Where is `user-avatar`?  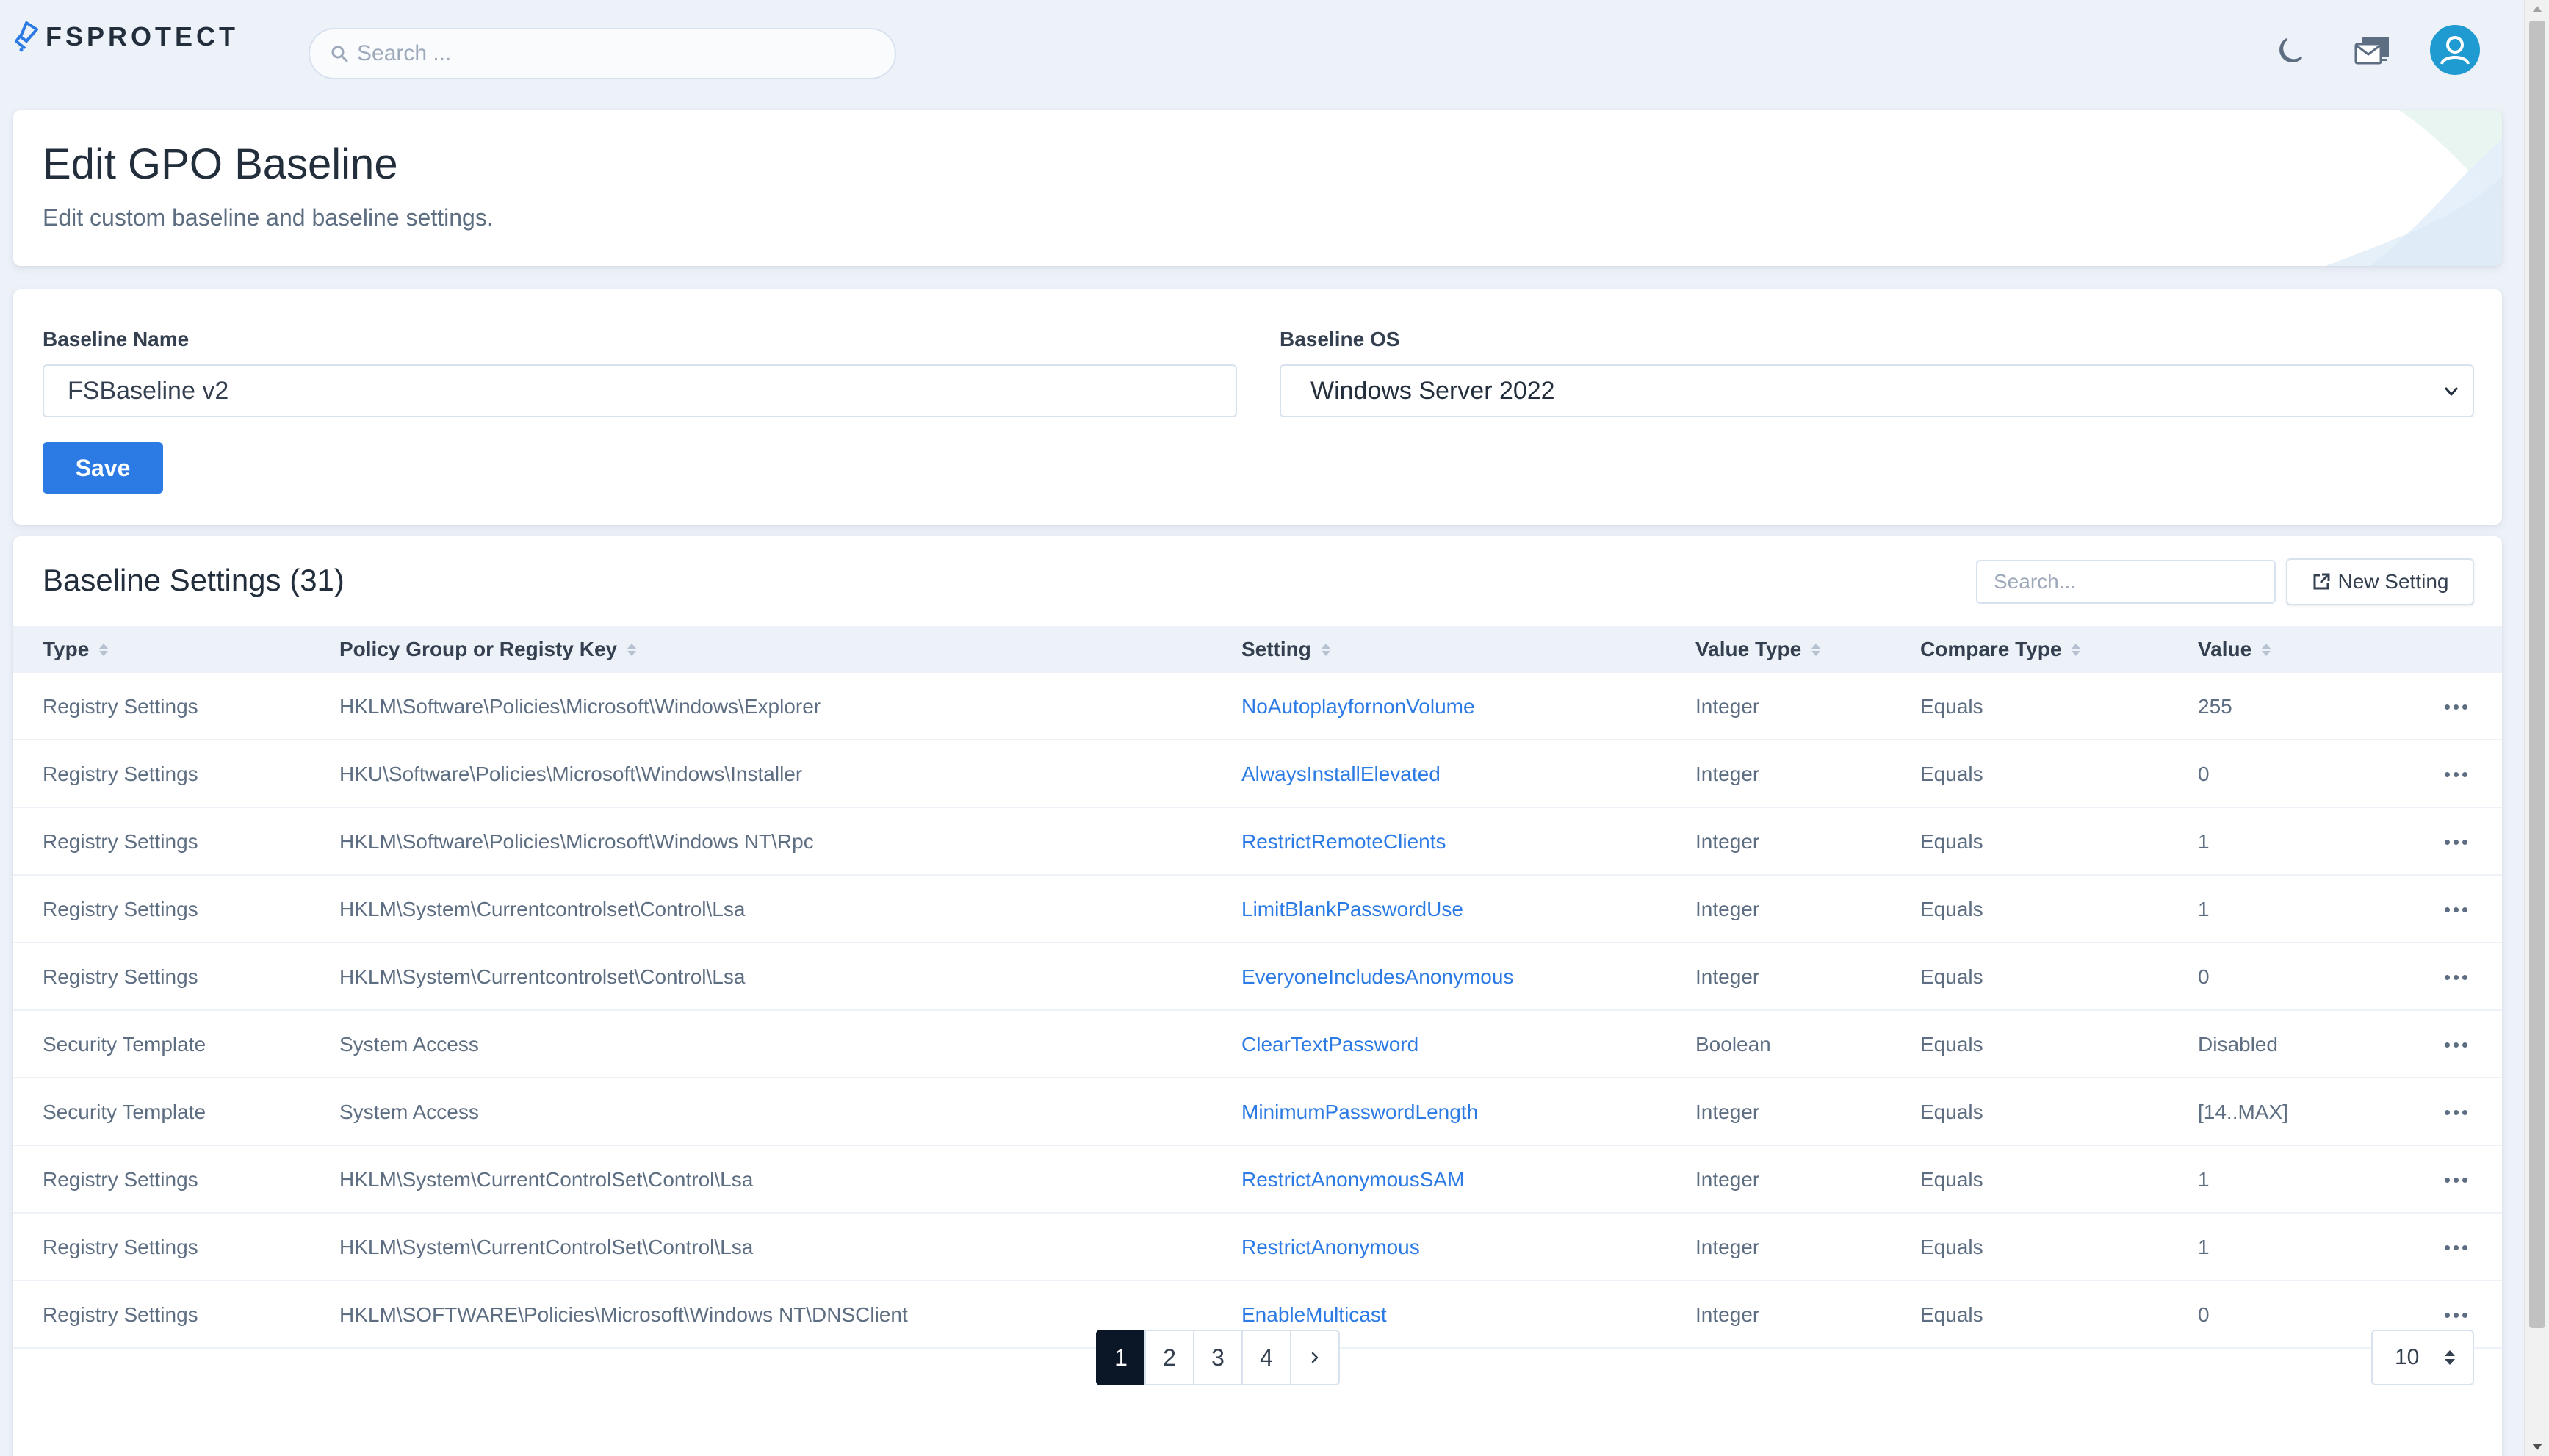
user-avatar is located at coordinates (2455, 50).